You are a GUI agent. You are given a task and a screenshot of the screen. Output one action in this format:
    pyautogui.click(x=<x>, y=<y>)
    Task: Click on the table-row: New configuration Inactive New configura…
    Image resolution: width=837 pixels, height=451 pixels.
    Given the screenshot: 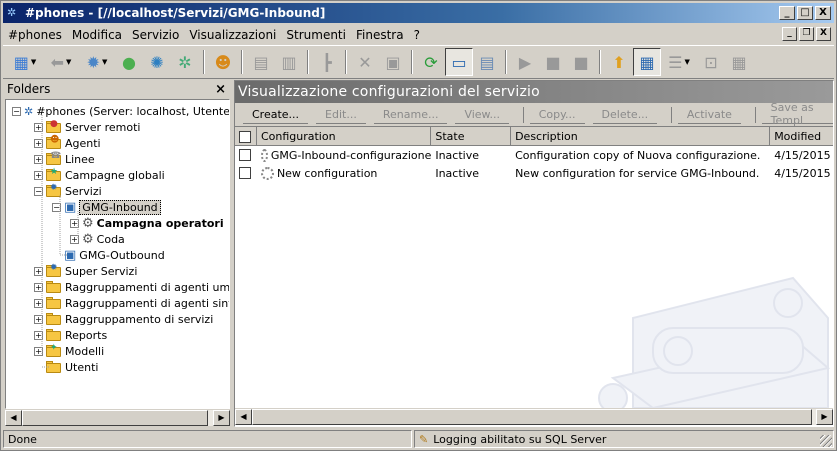 What is the action you would take?
    pyautogui.click(x=534, y=173)
    